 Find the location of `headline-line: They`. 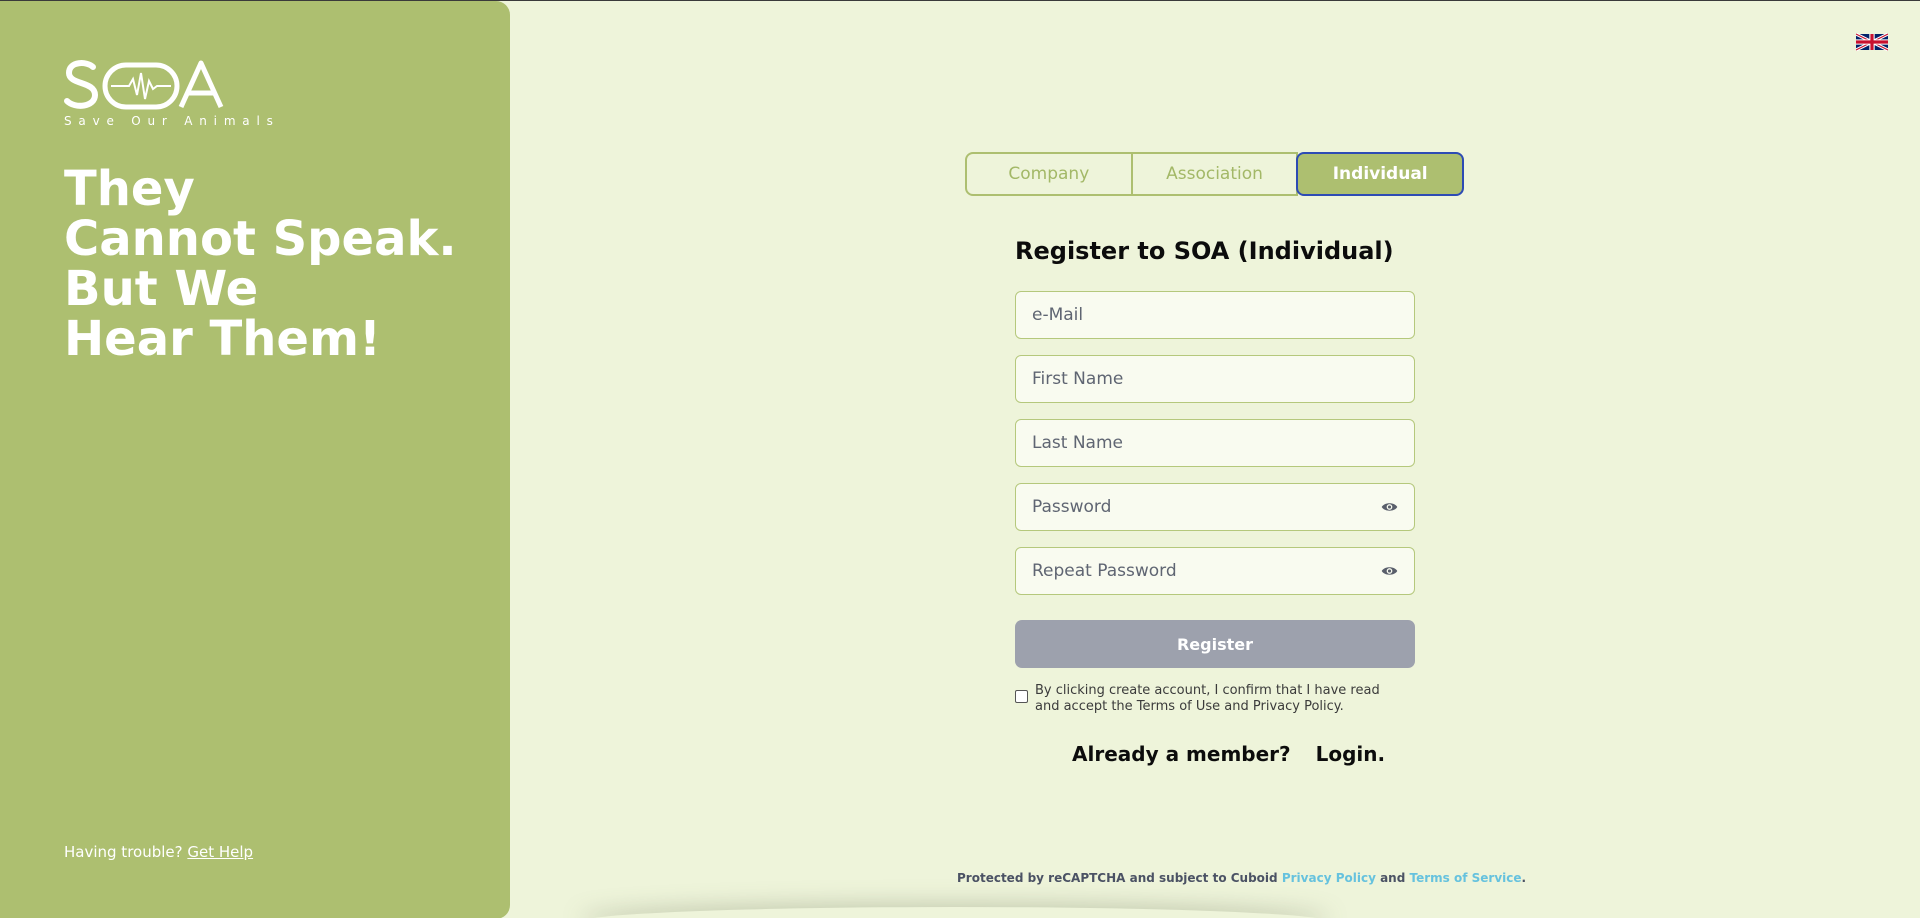

headline-line: They is located at coordinates (129, 189).